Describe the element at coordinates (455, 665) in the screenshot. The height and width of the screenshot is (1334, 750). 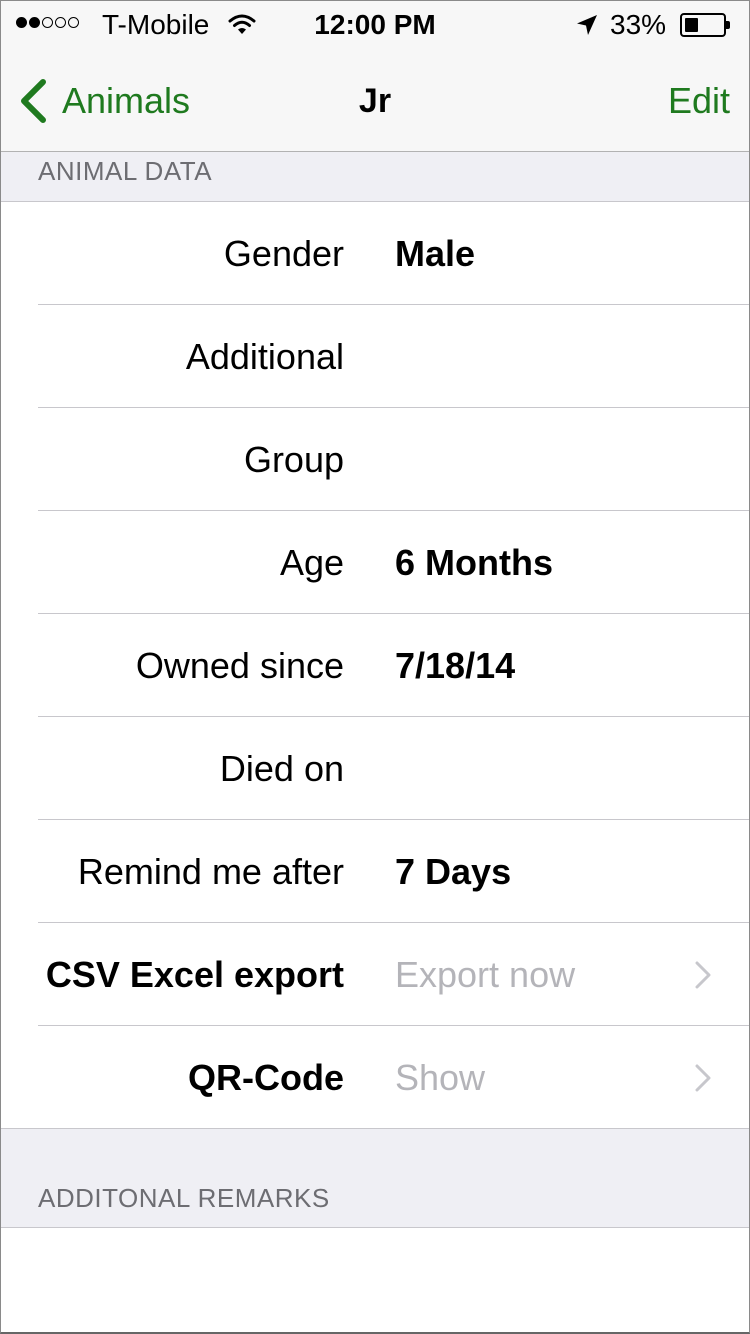
I see `row-value: 7/18/14` at that location.